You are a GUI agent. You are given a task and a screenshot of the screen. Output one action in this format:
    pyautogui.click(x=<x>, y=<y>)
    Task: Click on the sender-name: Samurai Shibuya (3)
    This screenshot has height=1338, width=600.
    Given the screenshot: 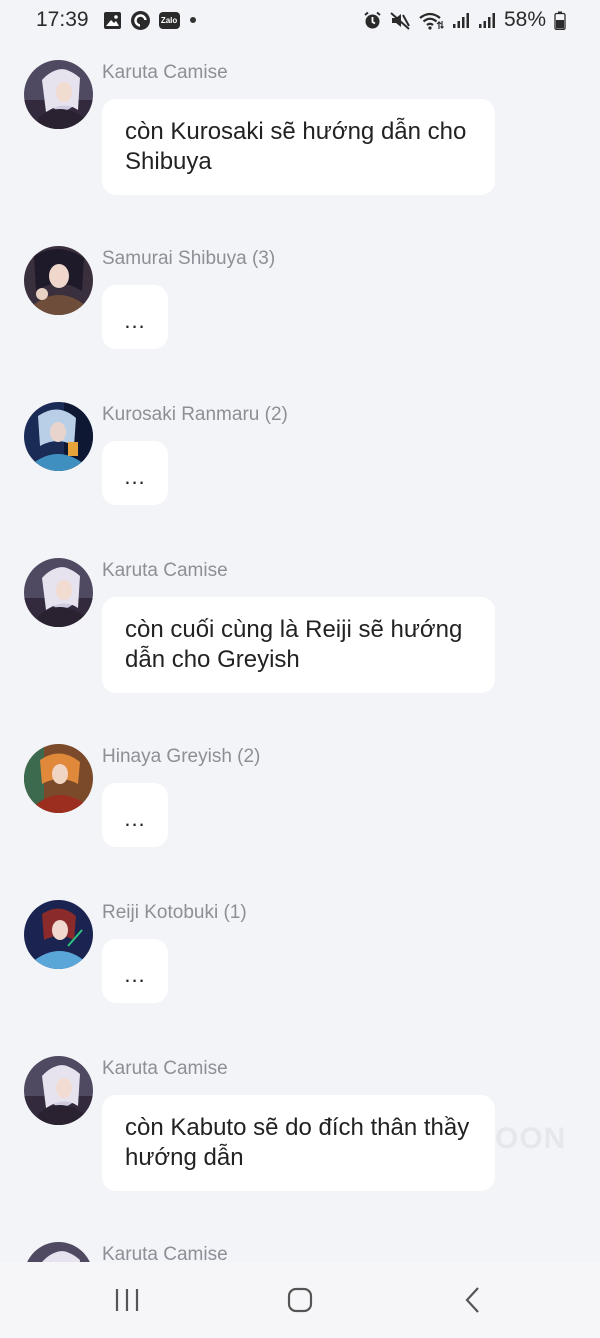 What is the action you would take?
    pyautogui.click(x=189, y=258)
    